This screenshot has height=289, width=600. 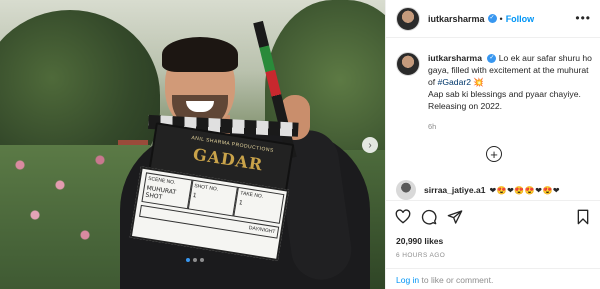 I want to click on post-header: iutkarsharma ✓ • Follow •••, so click(x=493, y=19).